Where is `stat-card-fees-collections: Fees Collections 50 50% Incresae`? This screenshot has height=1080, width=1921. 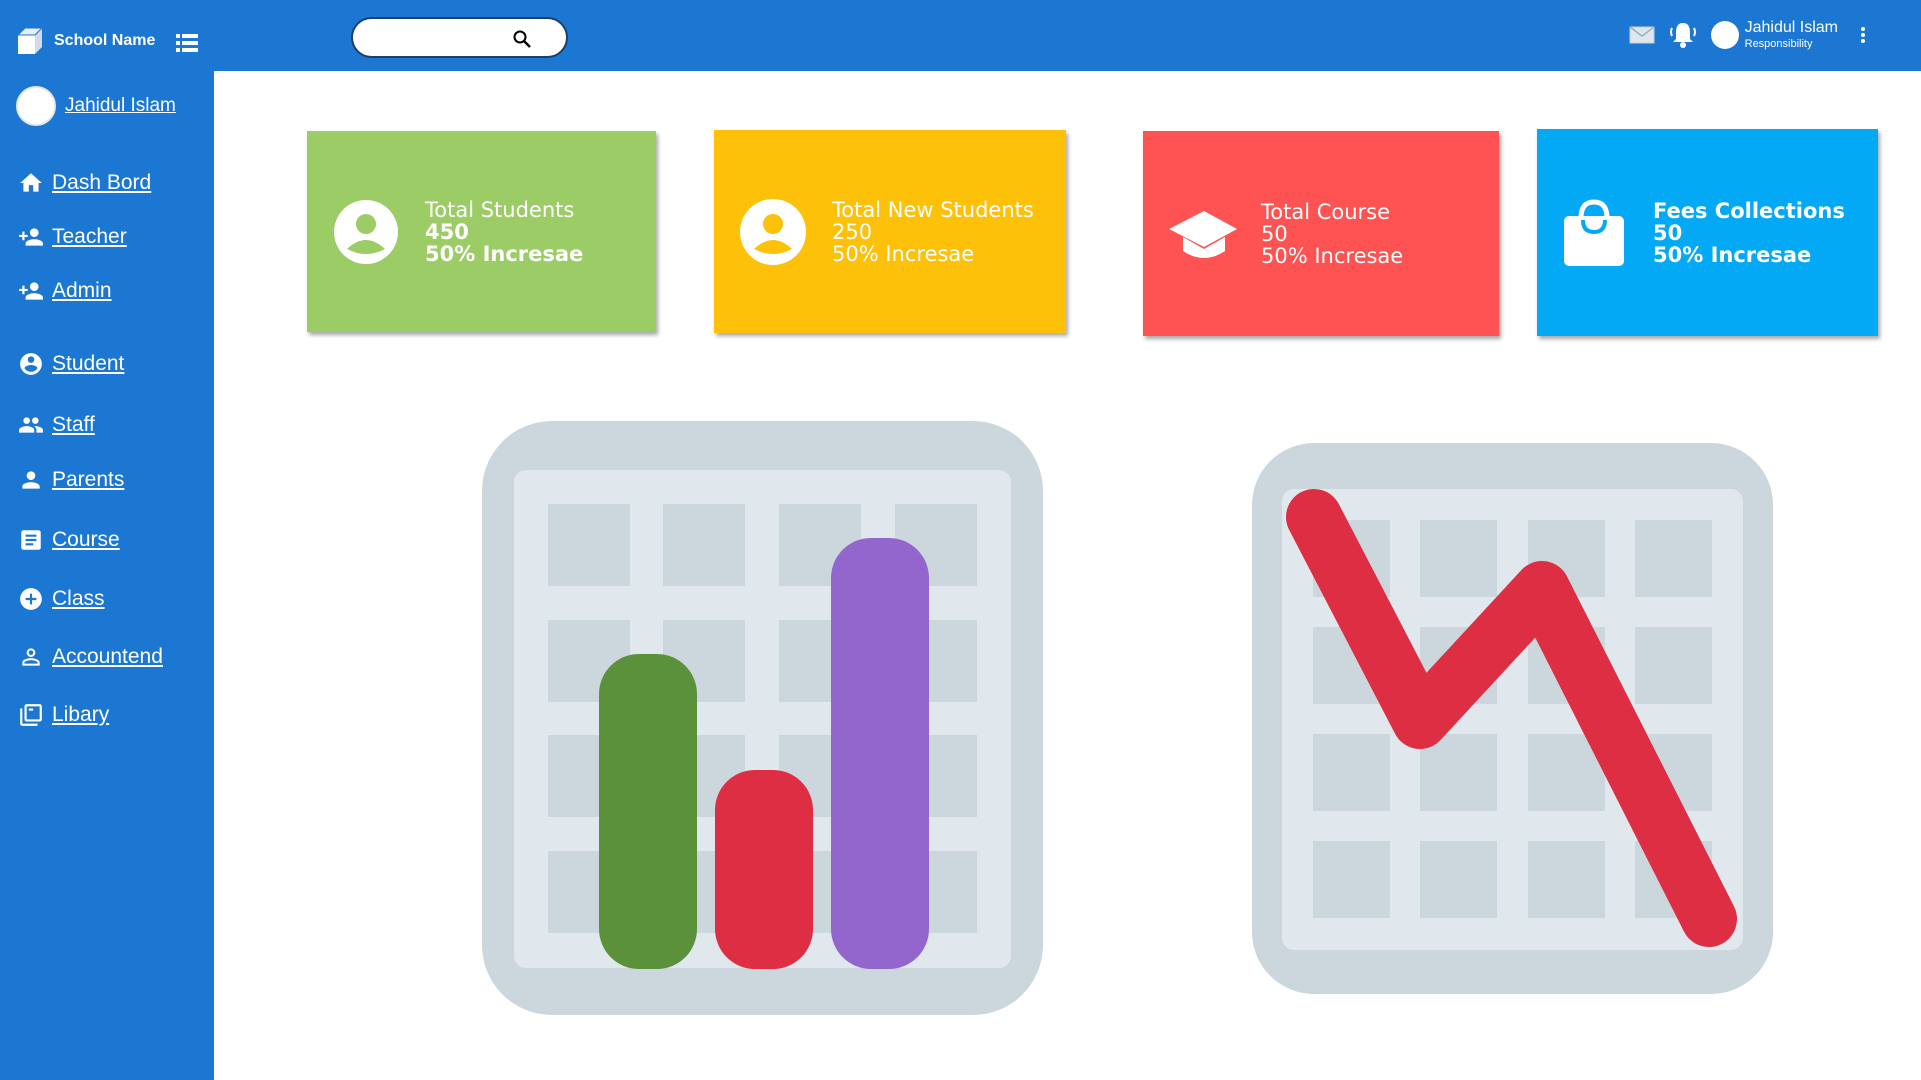
stat-card-fees-collections: Fees Collections 50 50% Incresae is located at coordinates (1707, 232).